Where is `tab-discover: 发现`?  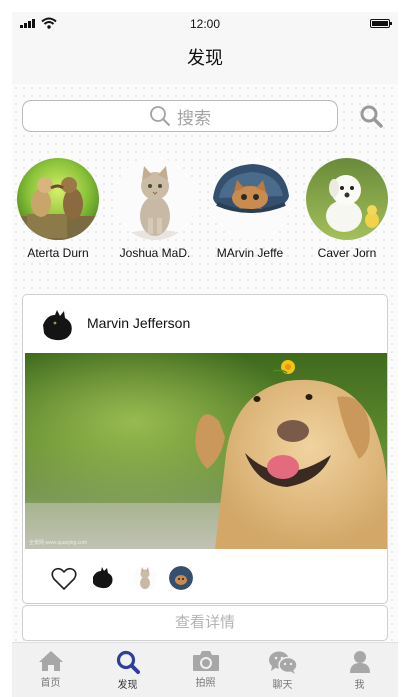 tab-discover: 发现 is located at coordinates (127, 670).